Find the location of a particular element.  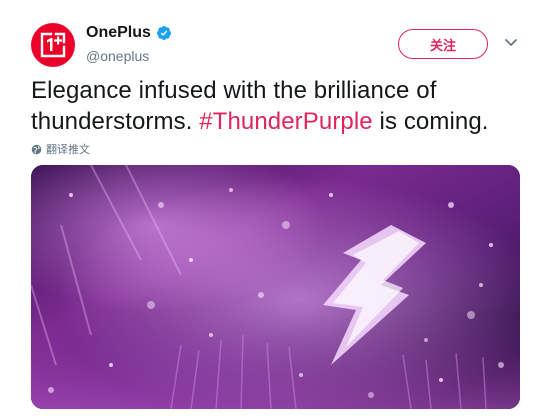

verified-badge-icon is located at coordinates (163, 33).